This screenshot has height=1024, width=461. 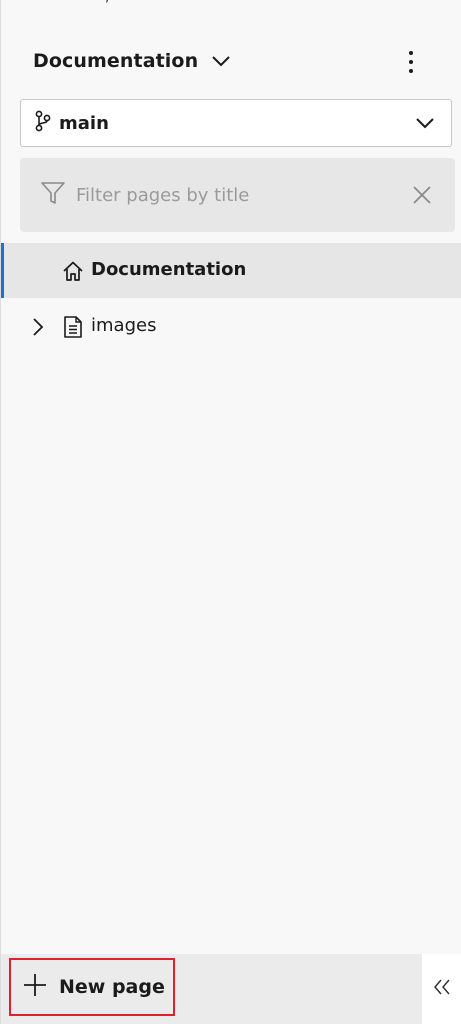 I want to click on more-options-icon, so click(x=411, y=62).